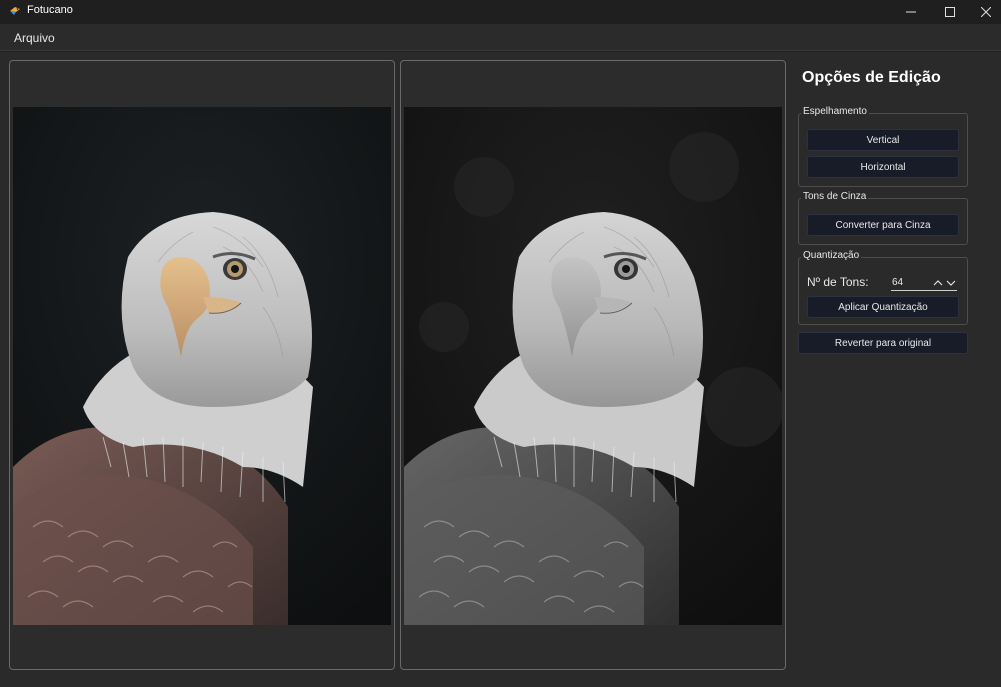  What do you see at coordinates (883, 225) in the screenshot?
I see `convert-grayscale-button: Converter para Cinza` at bounding box center [883, 225].